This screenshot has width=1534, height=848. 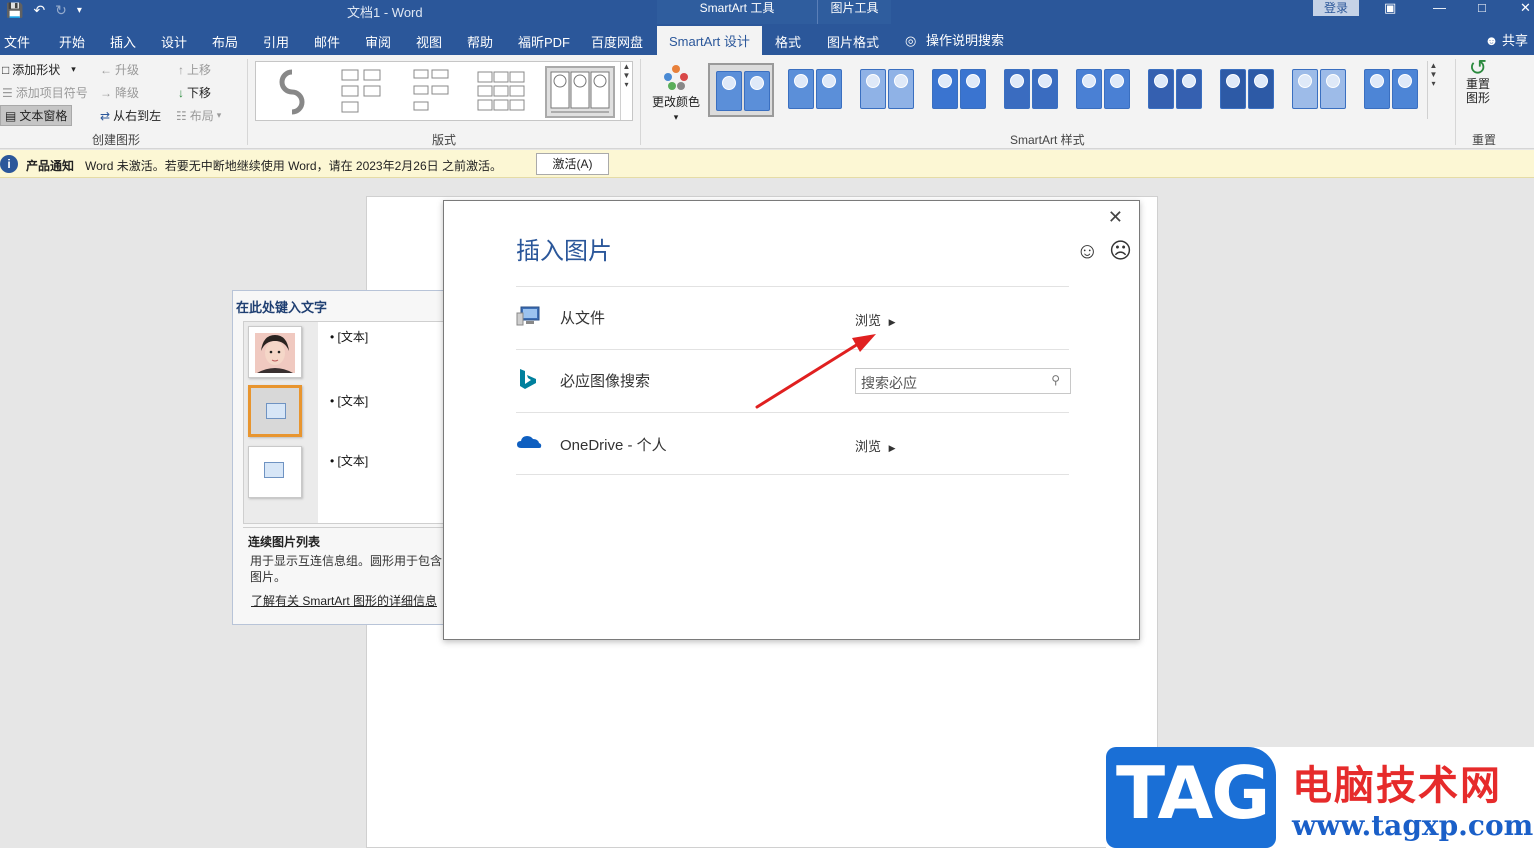 What do you see at coordinates (580, 92) in the screenshot?
I see `layout-option-selected` at bounding box center [580, 92].